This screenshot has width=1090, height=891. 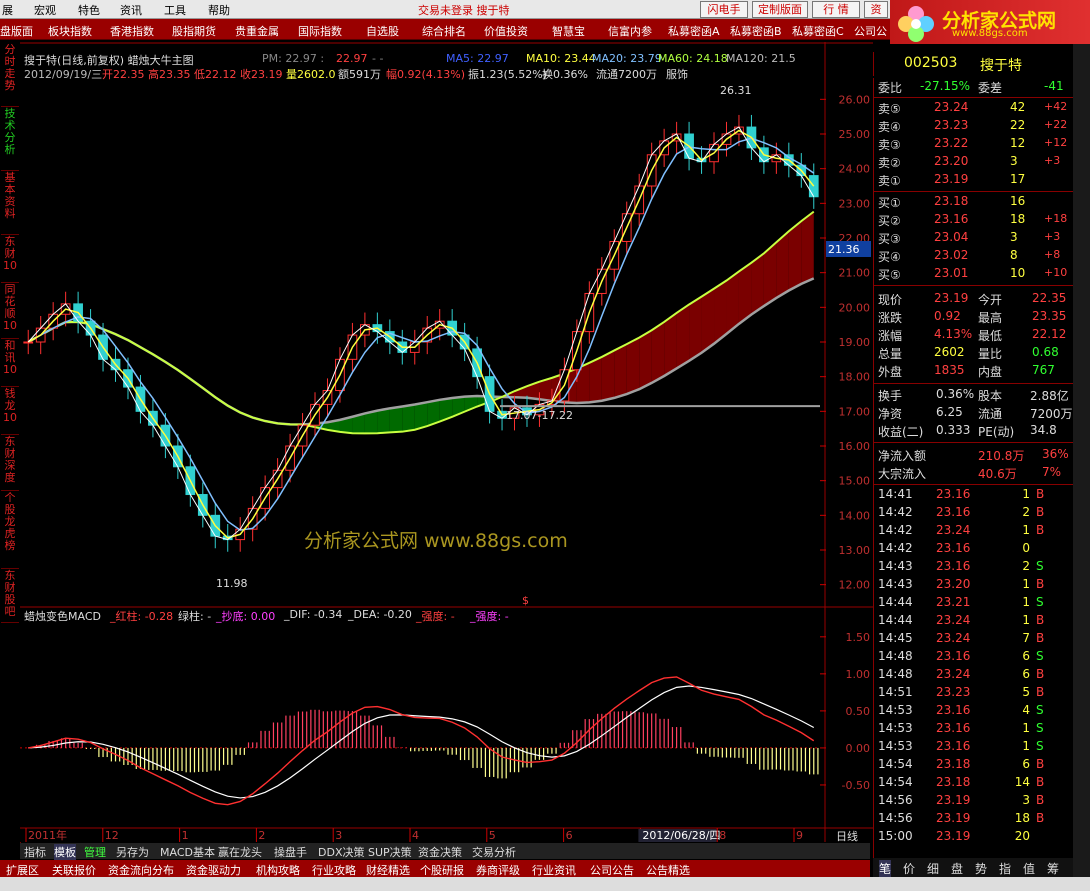 I want to click on bottom-item: 资金流向分布, so click(x=141, y=870).